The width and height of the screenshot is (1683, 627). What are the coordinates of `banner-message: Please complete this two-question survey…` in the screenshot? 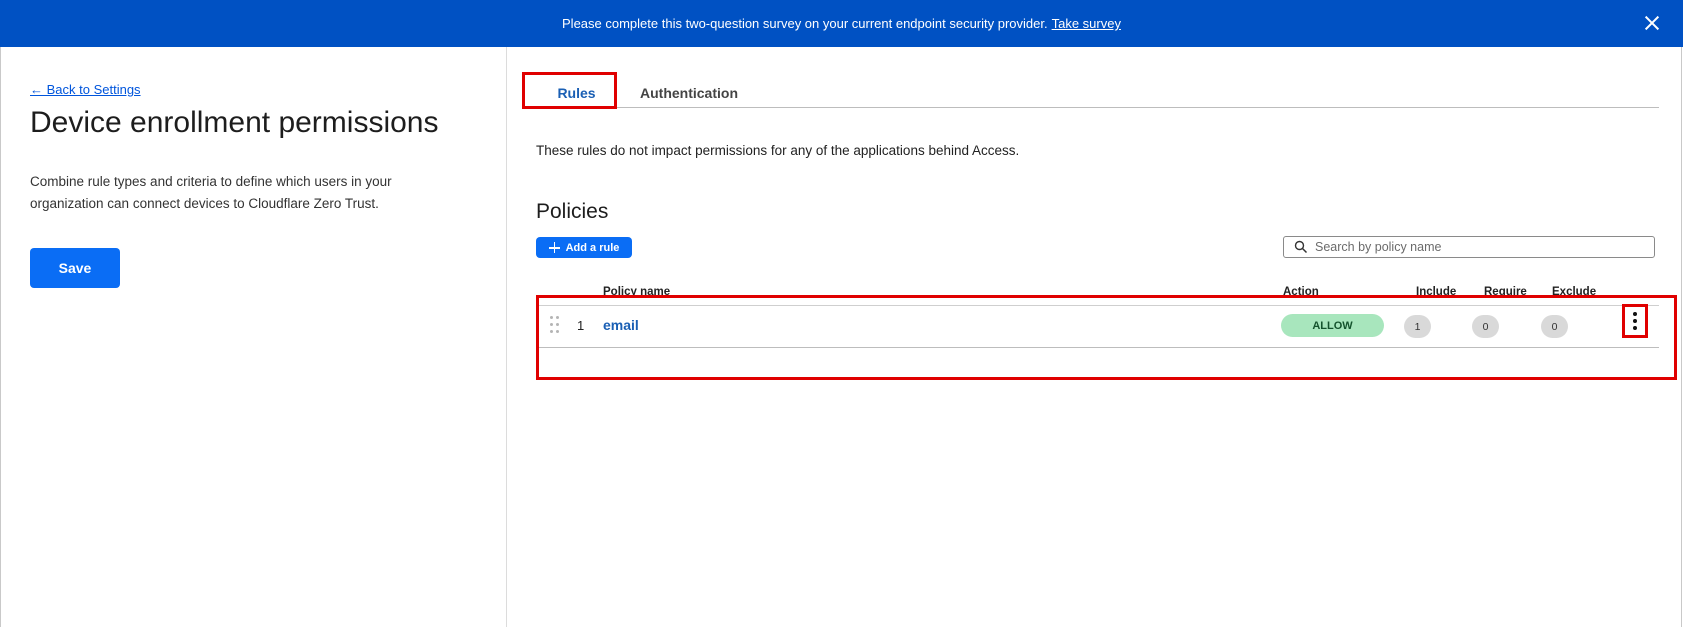 It's located at (805, 23).